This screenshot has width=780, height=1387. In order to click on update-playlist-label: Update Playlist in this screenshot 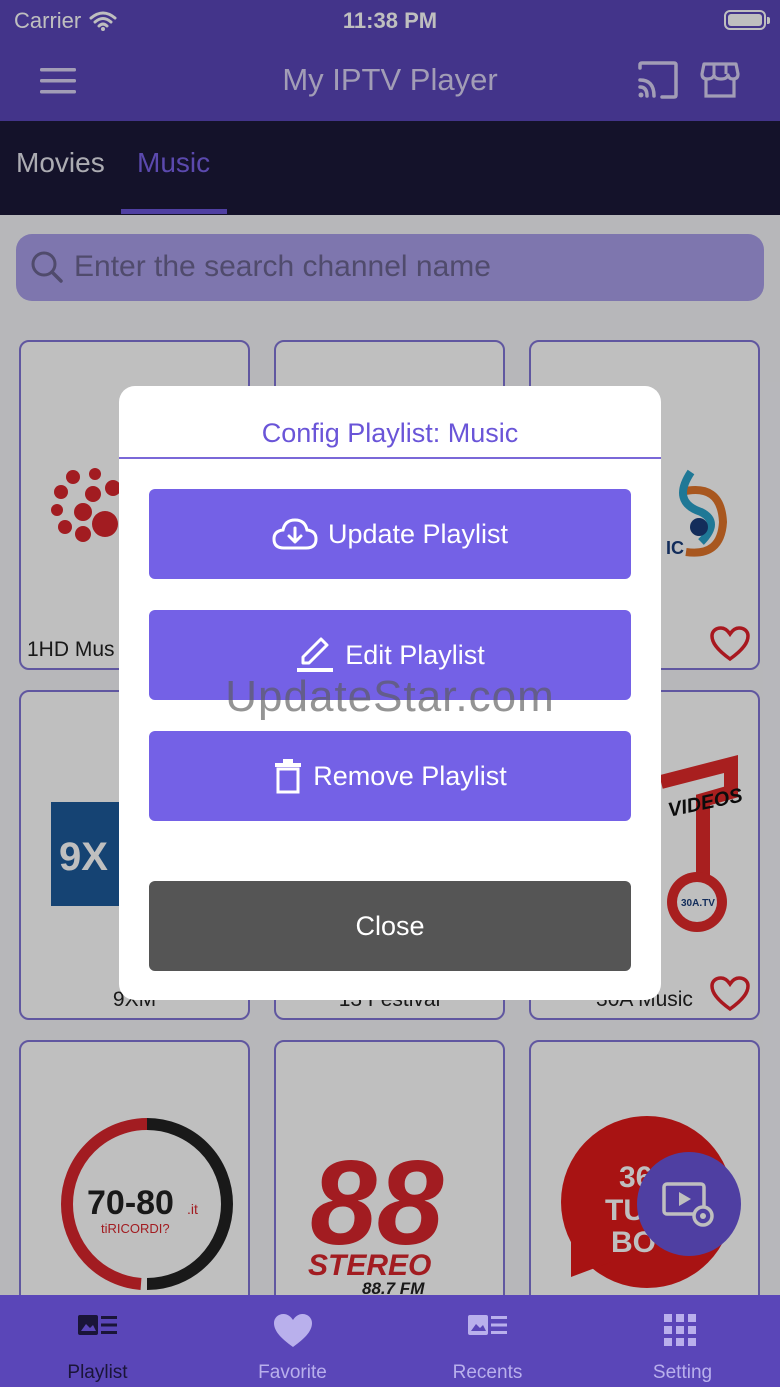, I will do `click(418, 533)`.